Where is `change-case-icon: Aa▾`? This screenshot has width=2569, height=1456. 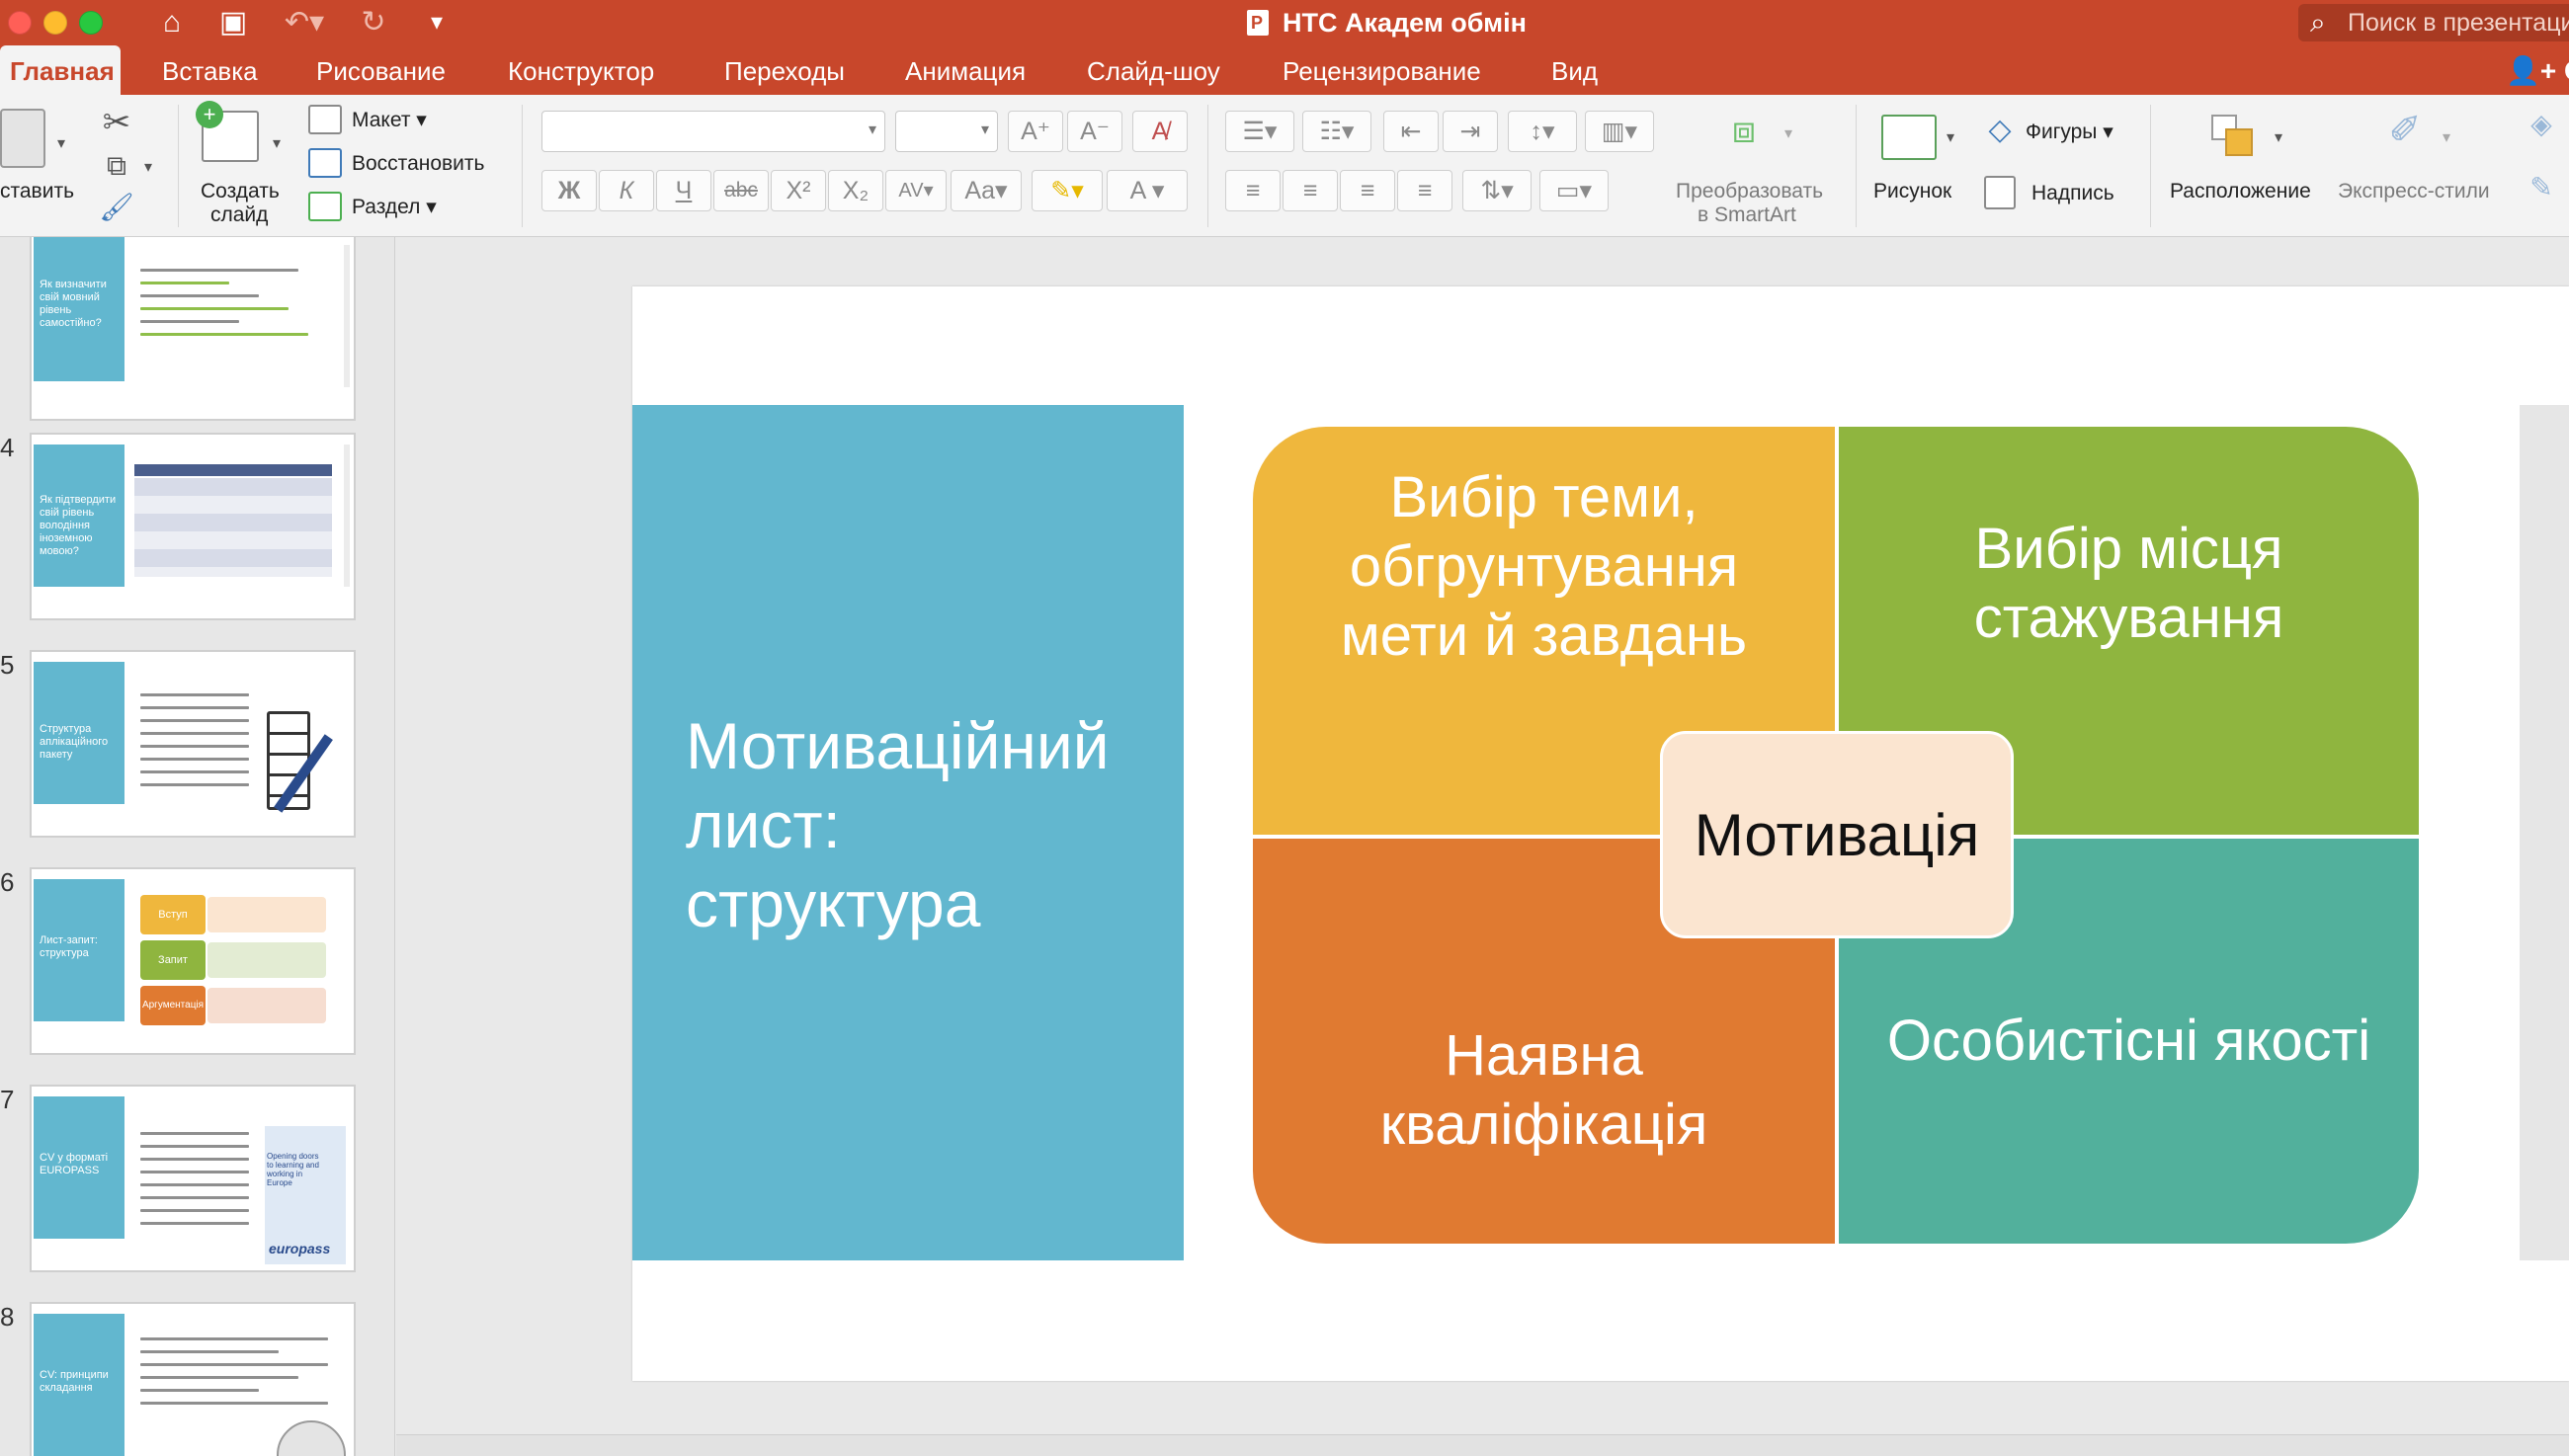
change-case-icon: Aa▾ is located at coordinates (986, 190).